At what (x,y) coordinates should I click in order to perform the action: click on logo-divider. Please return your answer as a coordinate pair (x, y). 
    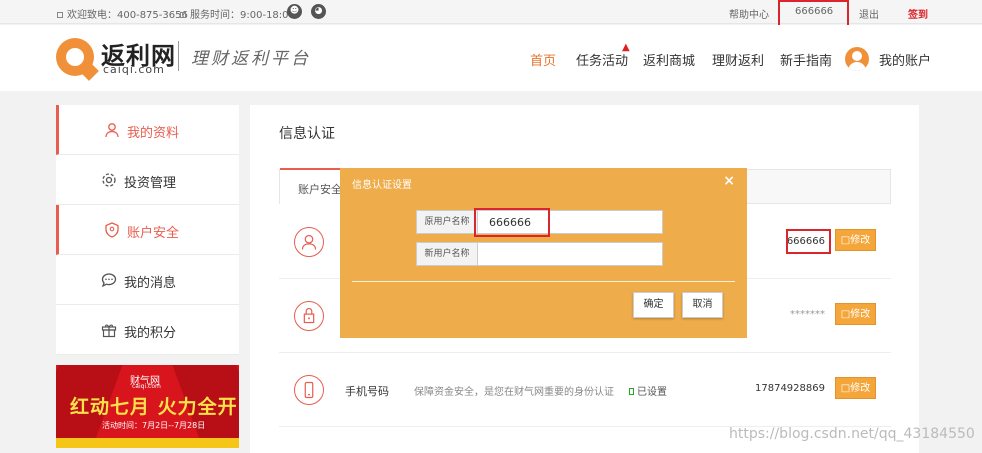
    Looking at the image, I should click on (178, 56).